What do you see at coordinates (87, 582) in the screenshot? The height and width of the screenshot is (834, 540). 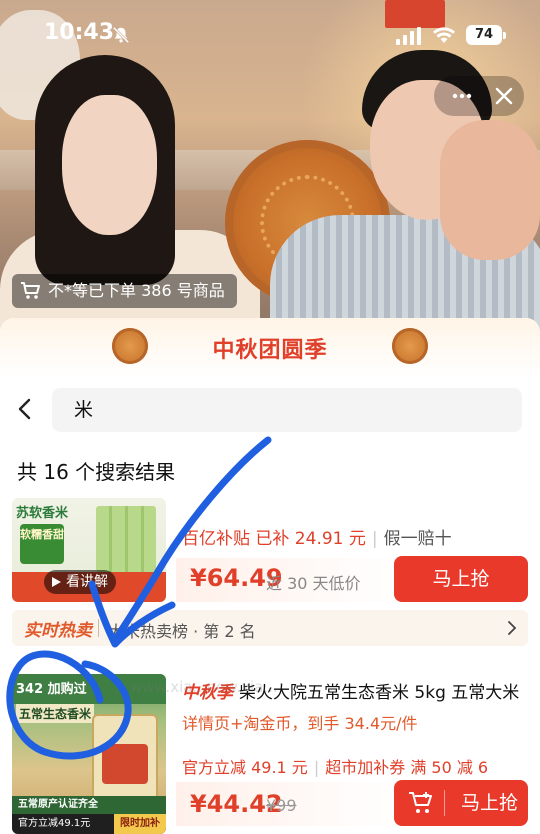 I see `explain-label: 看讲解` at bounding box center [87, 582].